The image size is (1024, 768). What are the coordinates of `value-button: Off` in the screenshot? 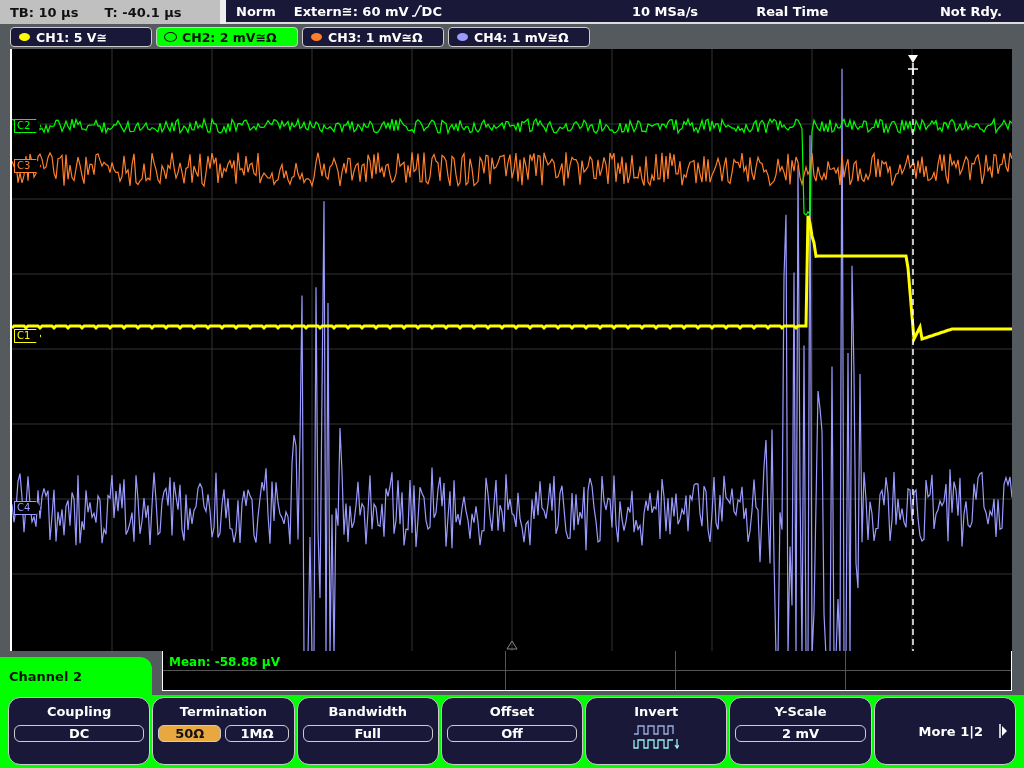 It's located at (512, 733).